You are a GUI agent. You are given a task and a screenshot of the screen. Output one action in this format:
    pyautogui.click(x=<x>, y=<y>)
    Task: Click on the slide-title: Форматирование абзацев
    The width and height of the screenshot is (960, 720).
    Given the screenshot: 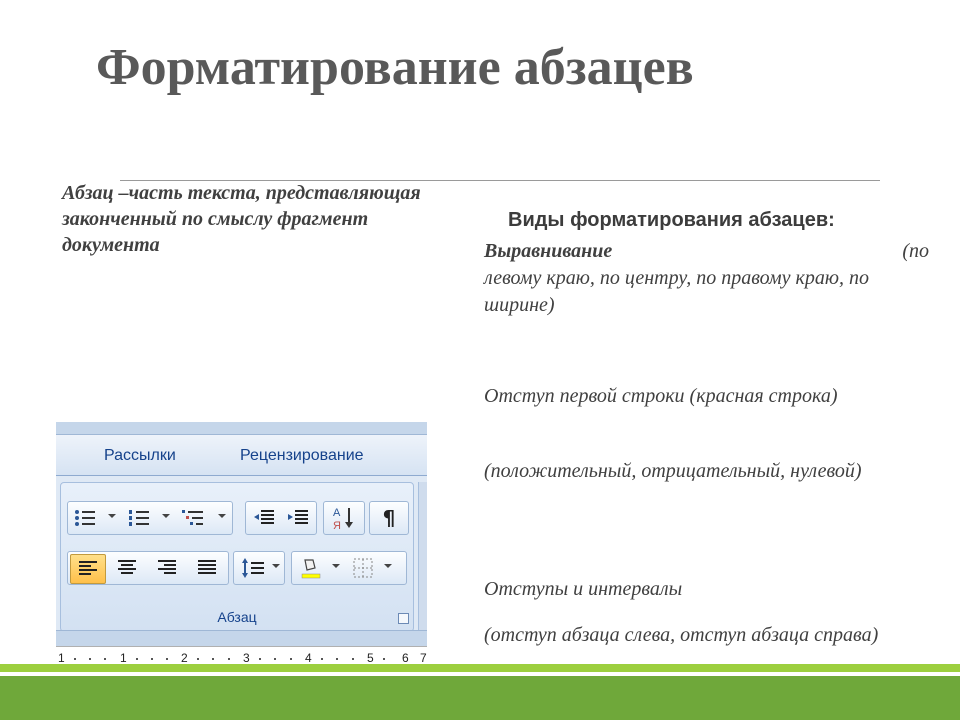 What is the action you would take?
    pyautogui.click(x=395, y=67)
    